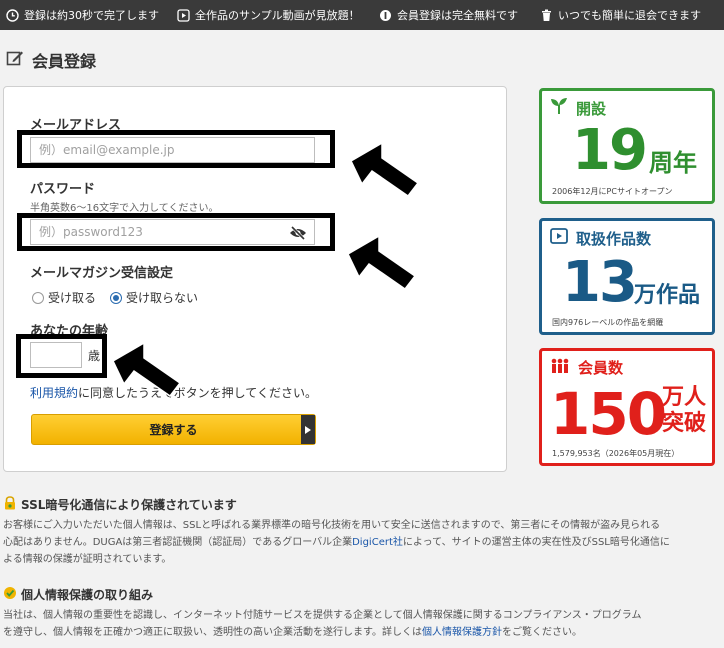  What do you see at coordinates (560, 368) in the screenshot?
I see `people-icon` at bounding box center [560, 368].